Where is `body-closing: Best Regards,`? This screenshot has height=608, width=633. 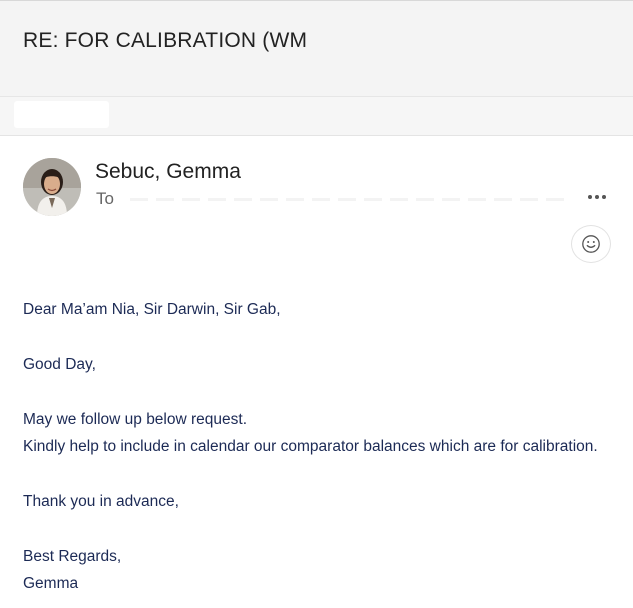 body-closing: Best Regards, is located at coordinates (72, 556).